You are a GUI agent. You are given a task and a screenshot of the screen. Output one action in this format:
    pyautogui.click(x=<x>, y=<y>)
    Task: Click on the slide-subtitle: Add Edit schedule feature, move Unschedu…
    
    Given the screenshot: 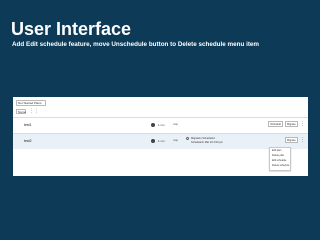 What is the action you would take?
    pyautogui.click(x=136, y=44)
    